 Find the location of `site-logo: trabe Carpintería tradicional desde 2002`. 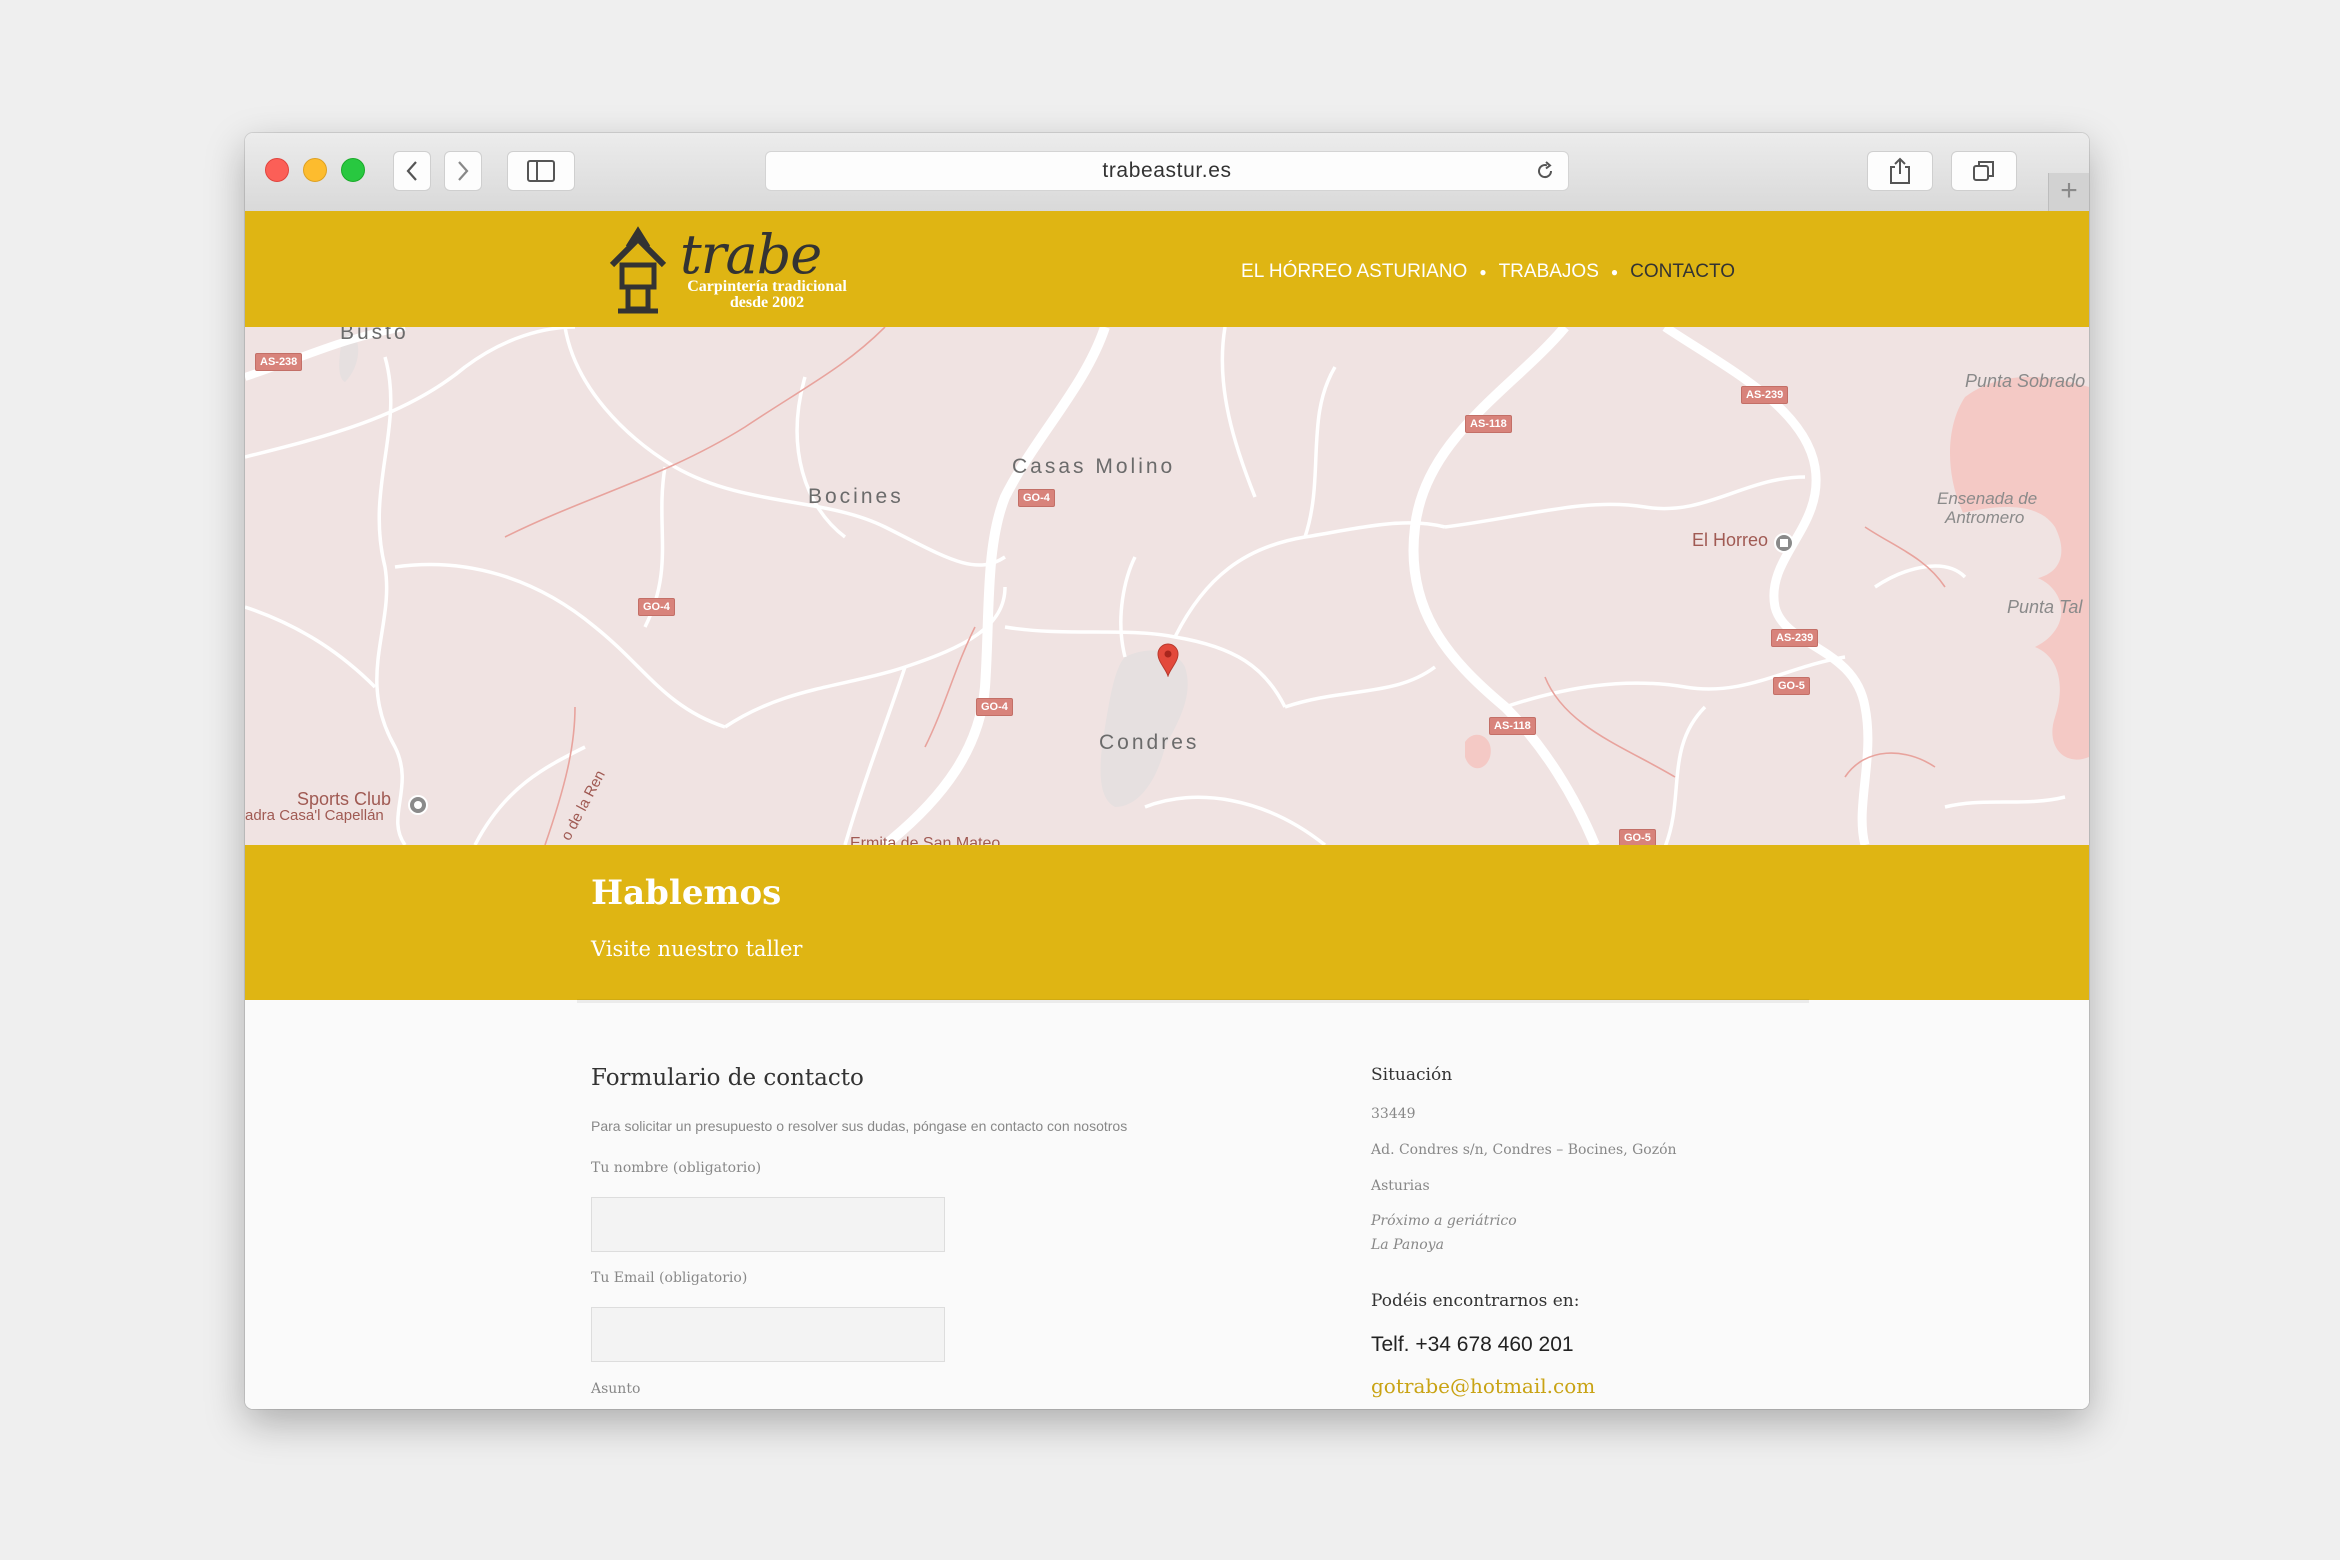

site-logo: trabe Carpintería tradicional desde 2002 is located at coordinates (746, 271).